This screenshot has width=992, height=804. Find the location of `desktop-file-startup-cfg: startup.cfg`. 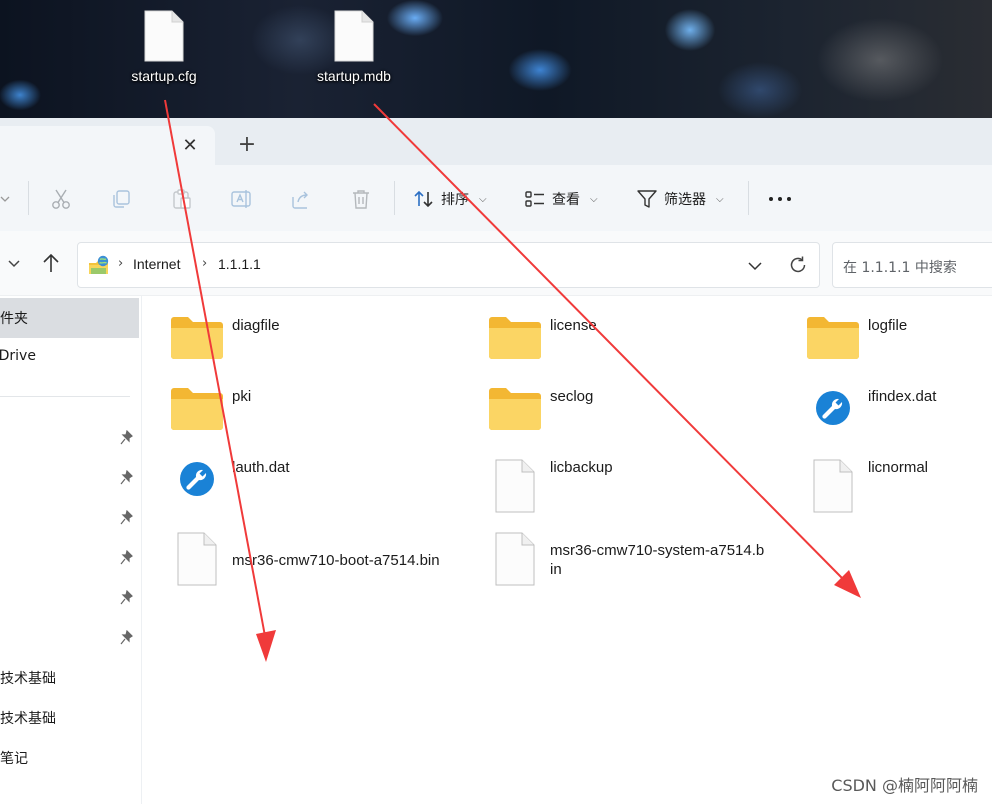

desktop-file-startup-cfg: startup.cfg is located at coordinates (164, 47).